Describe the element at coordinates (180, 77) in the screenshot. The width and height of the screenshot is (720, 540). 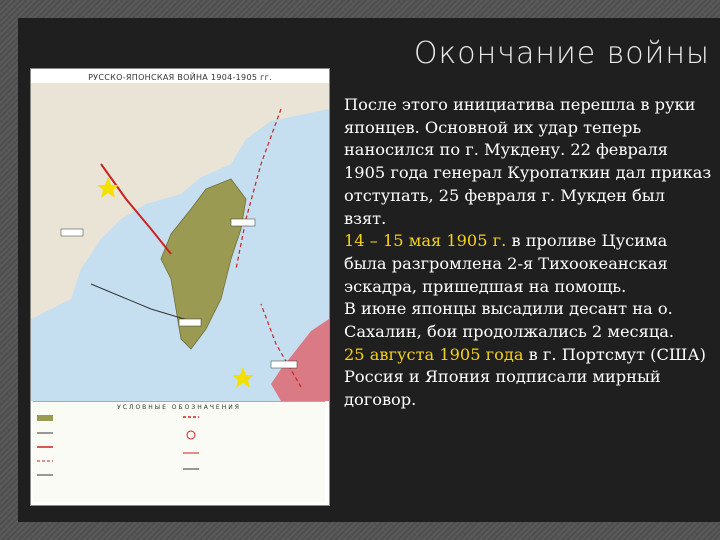
I see `map-title: РУССКО-ЯПОНСКАЯ ВОЙНА 1904-1905 гг.` at that location.